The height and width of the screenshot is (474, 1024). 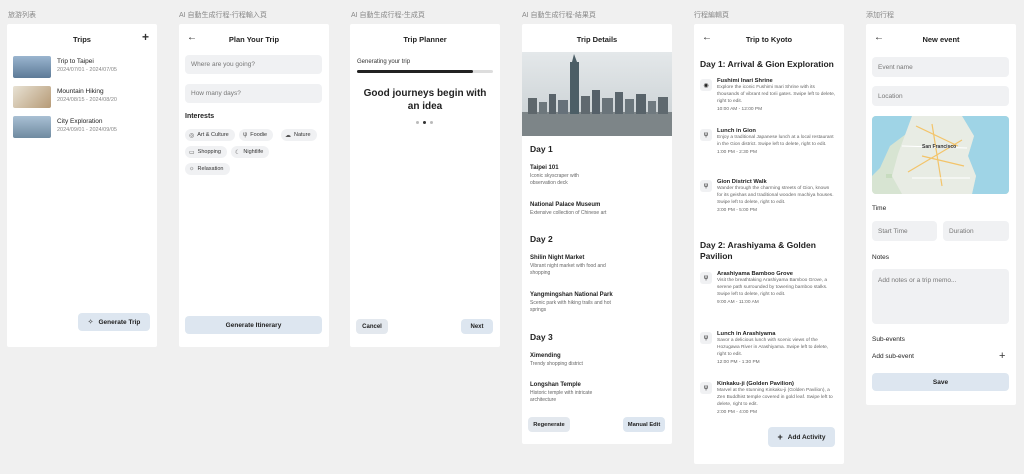 What do you see at coordinates (65, 127) in the screenshot?
I see `trip-item: City Exploration 2024/09/01 - 2024/09/05` at bounding box center [65, 127].